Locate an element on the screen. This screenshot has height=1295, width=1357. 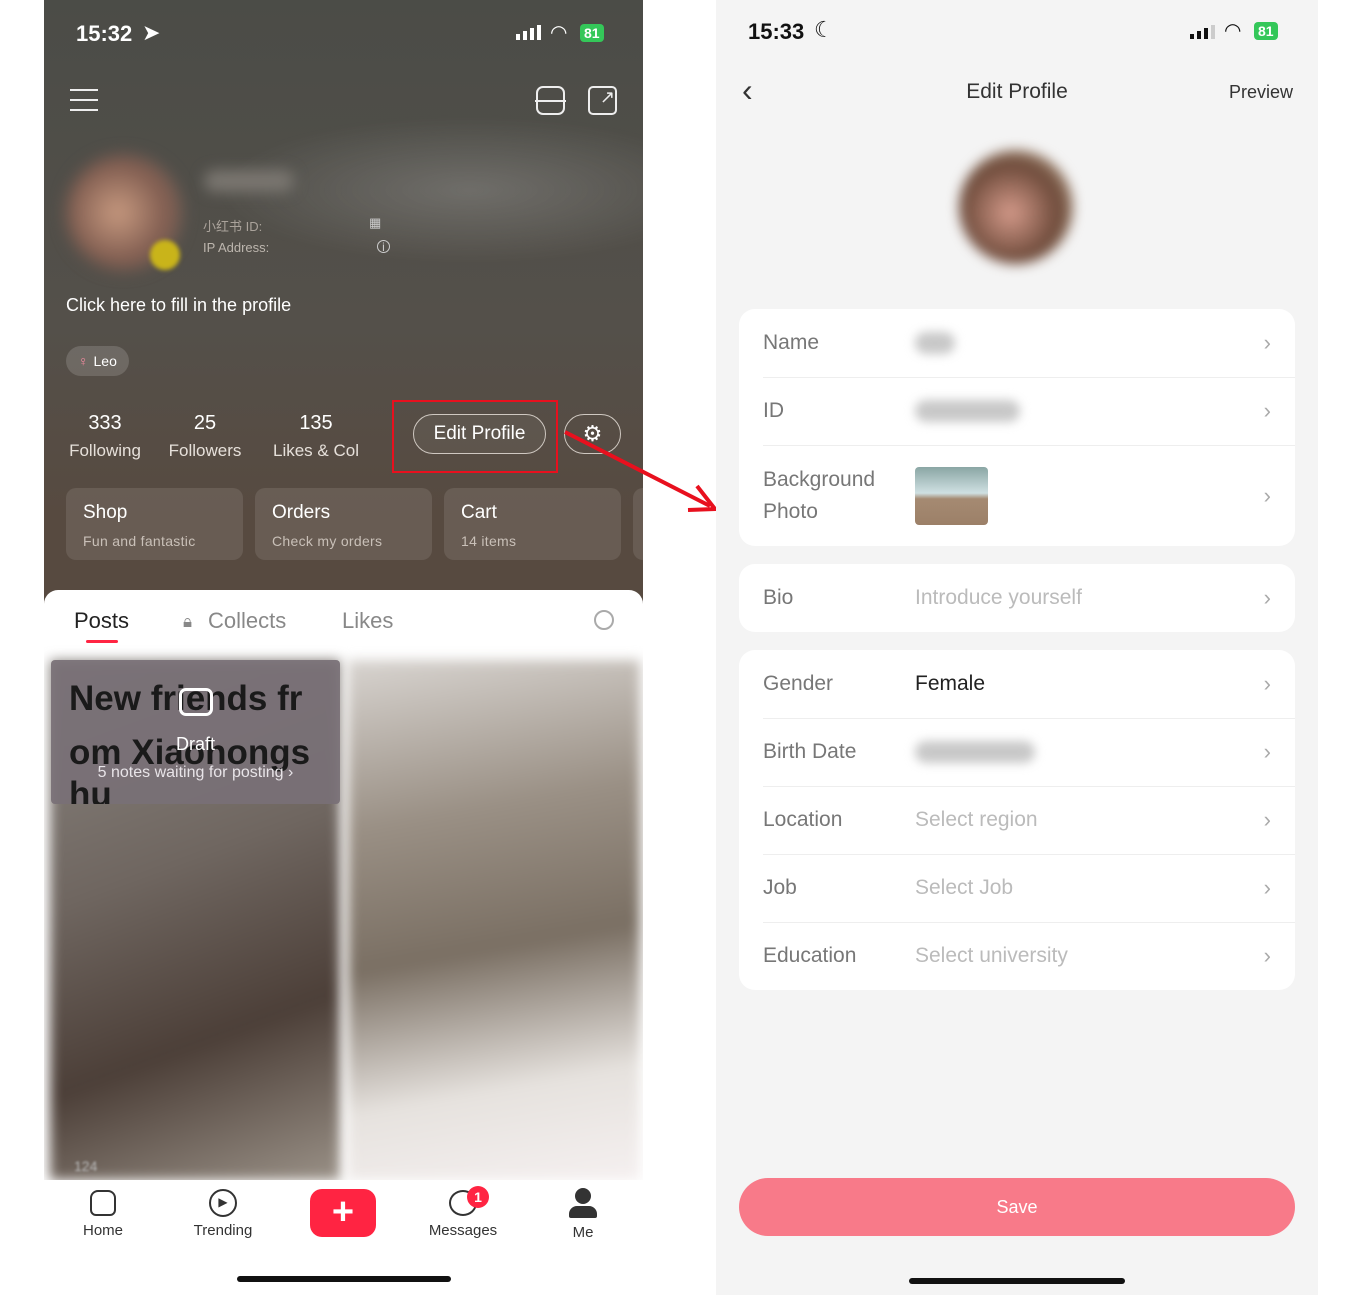
row-bio: Bio Introduce yourself › is located at coordinates (1017, 598).